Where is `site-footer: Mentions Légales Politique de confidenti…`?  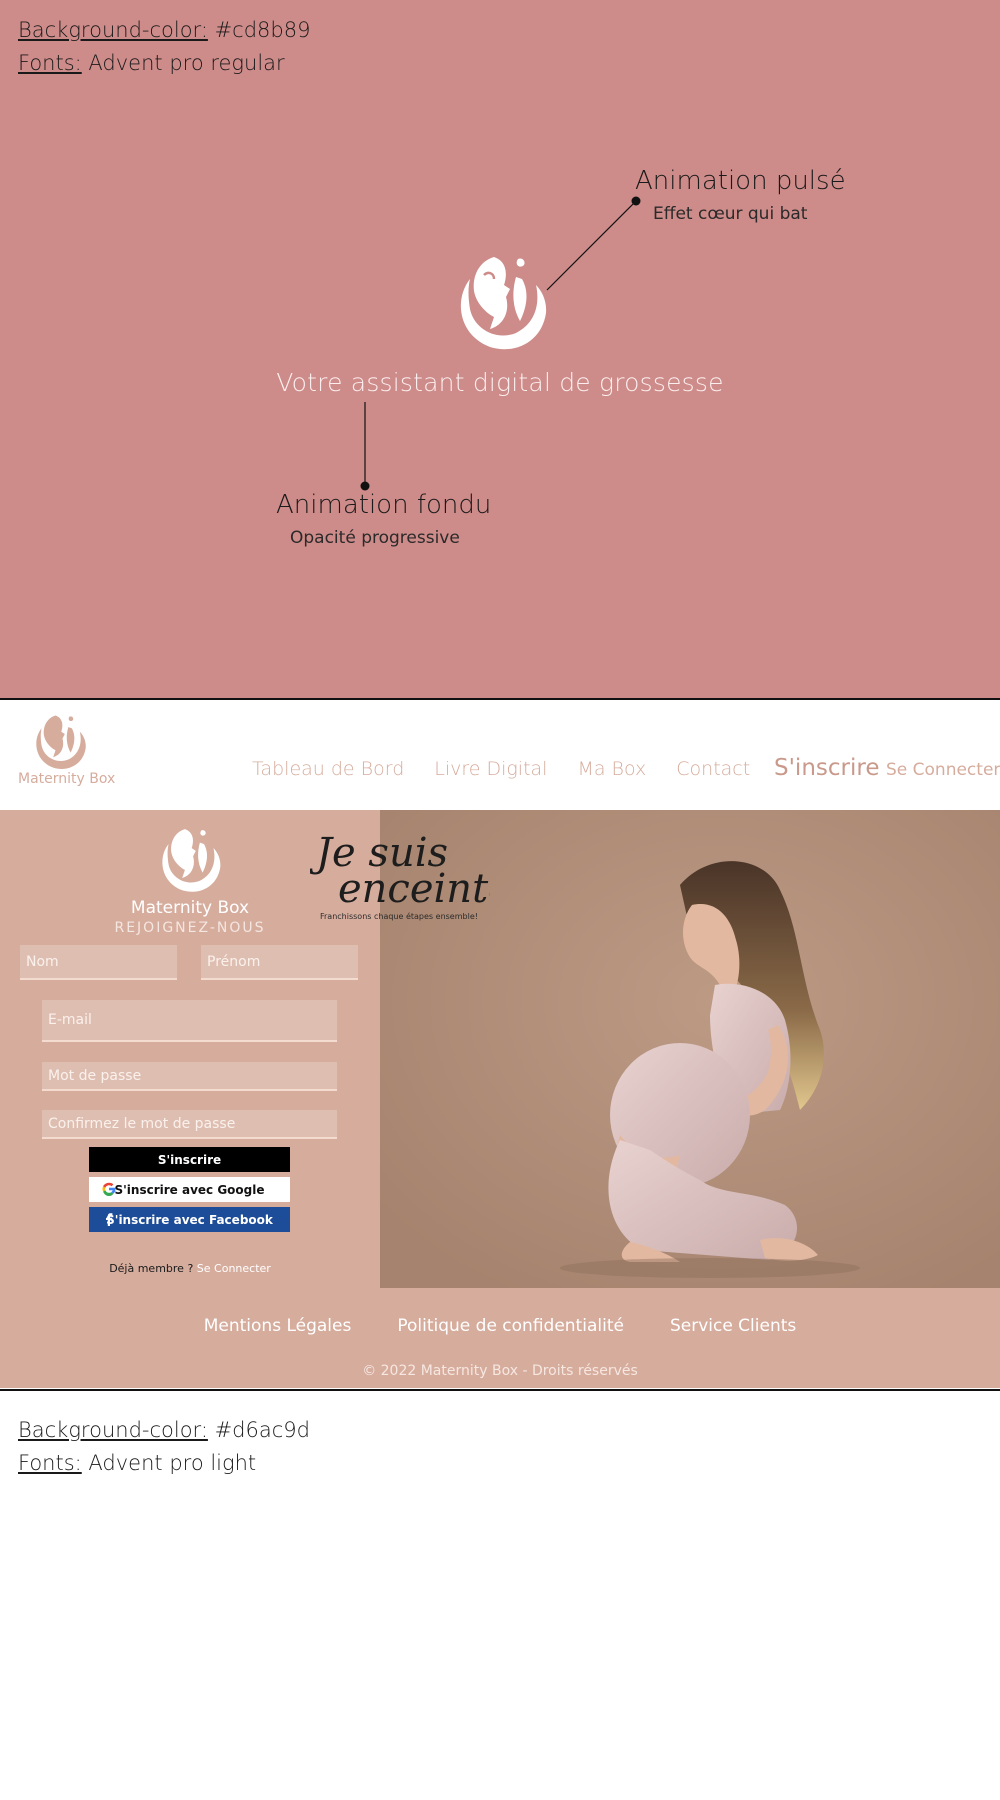
site-footer: Mentions Légales Politique de confidenti… is located at coordinates (500, 1338).